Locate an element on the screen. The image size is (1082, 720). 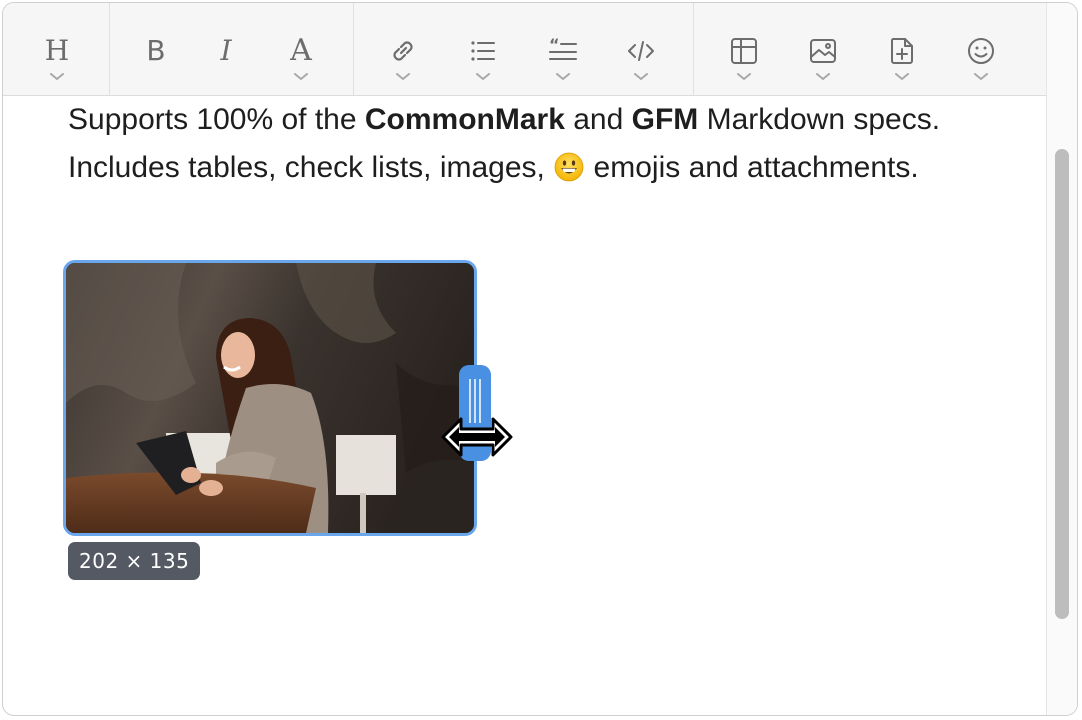
emoji-button is located at coordinates (981, 49).